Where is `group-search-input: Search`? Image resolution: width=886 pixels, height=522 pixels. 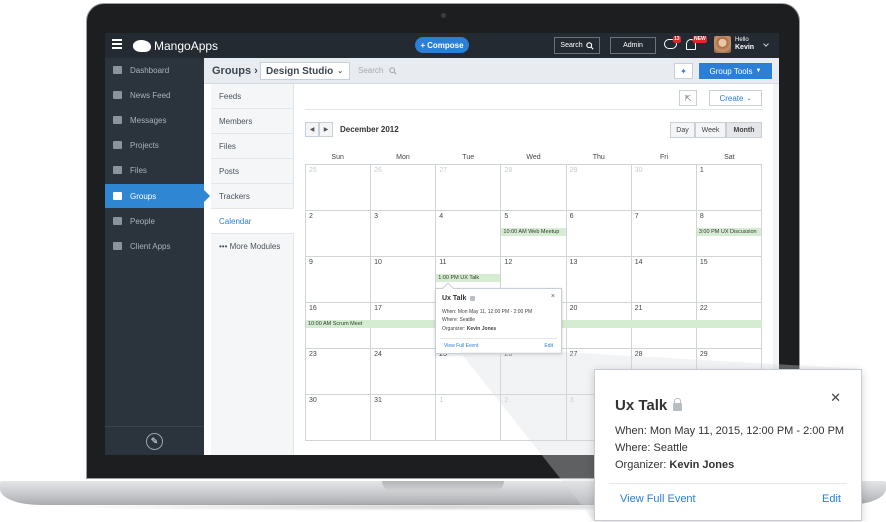 group-search-input: Search is located at coordinates (377, 70).